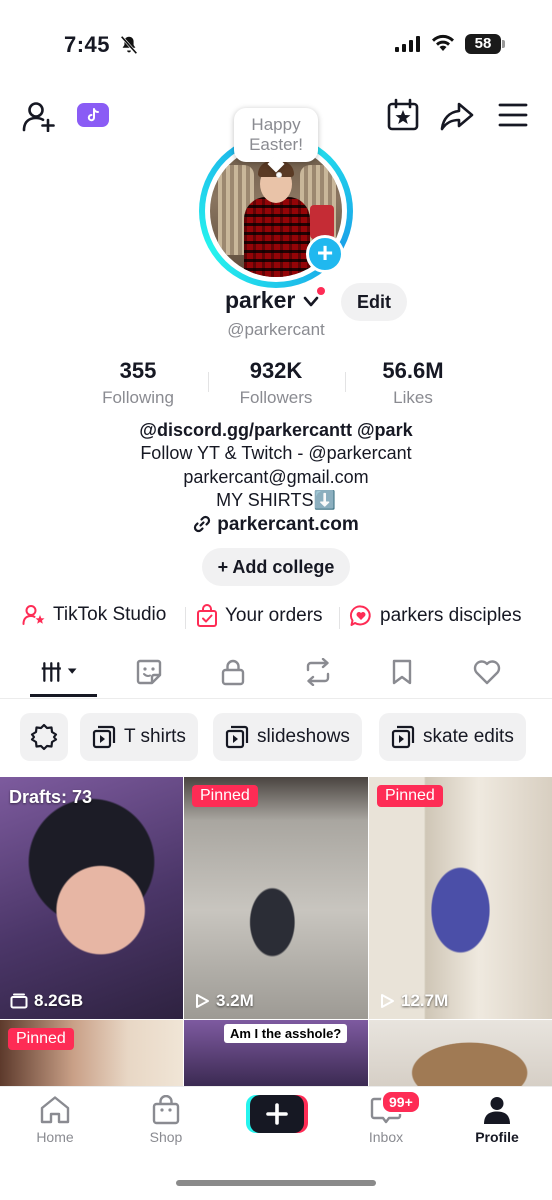 The image size is (552, 1200). I want to click on stat-label: Followers, so click(276, 397).